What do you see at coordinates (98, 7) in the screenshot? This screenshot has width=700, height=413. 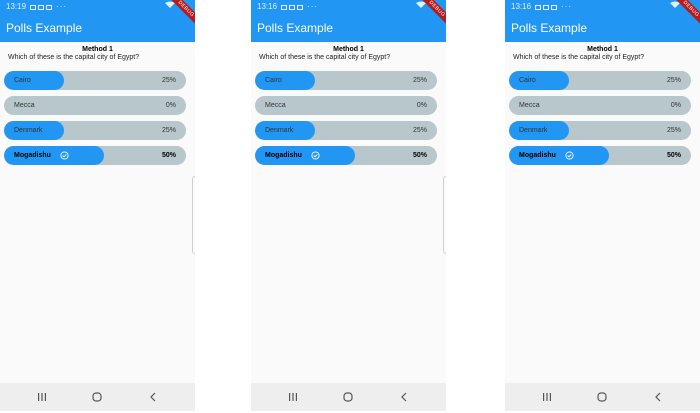 I see `status-bar: 13:19 ···` at bounding box center [98, 7].